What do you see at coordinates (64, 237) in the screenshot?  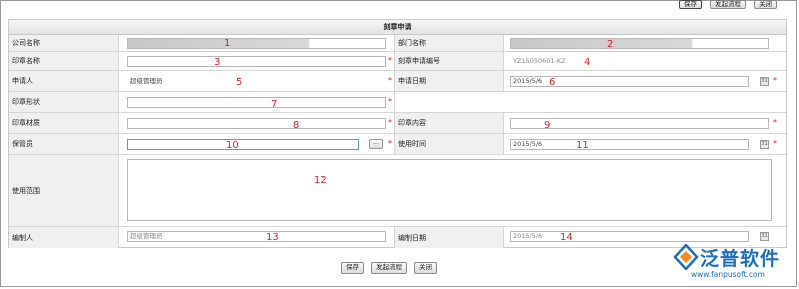 I see `preparer-label: 编制人` at bounding box center [64, 237].